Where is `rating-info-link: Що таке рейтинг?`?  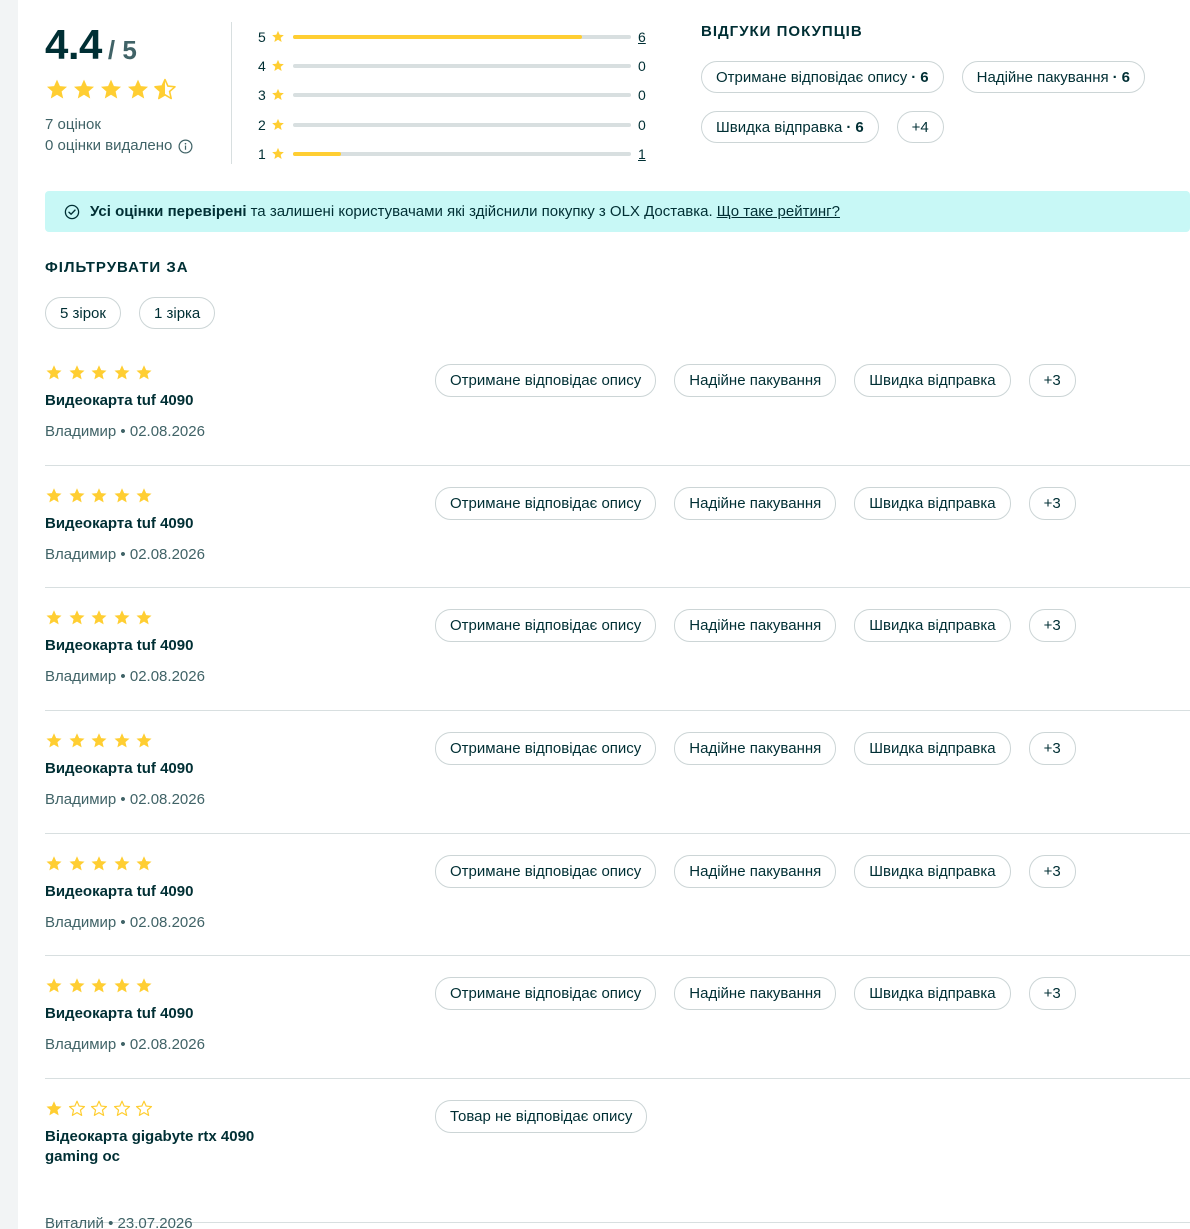 rating-info-link: Що таке рейтинг? is located at coordinates (778, 211).